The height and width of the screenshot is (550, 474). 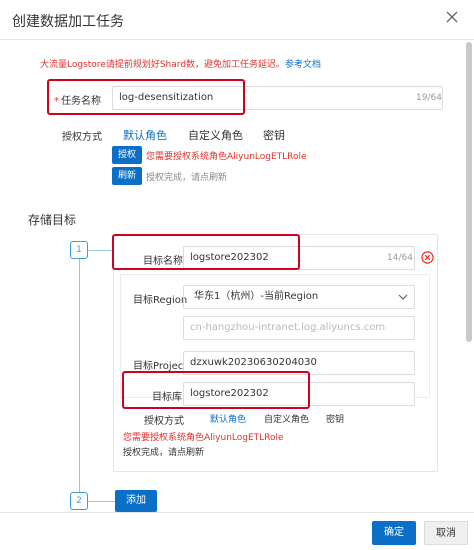 What do you see at coordinates (79, 501) in the screenshot?
I see `step-2-marker: 2` at bounding box center [79, 501].